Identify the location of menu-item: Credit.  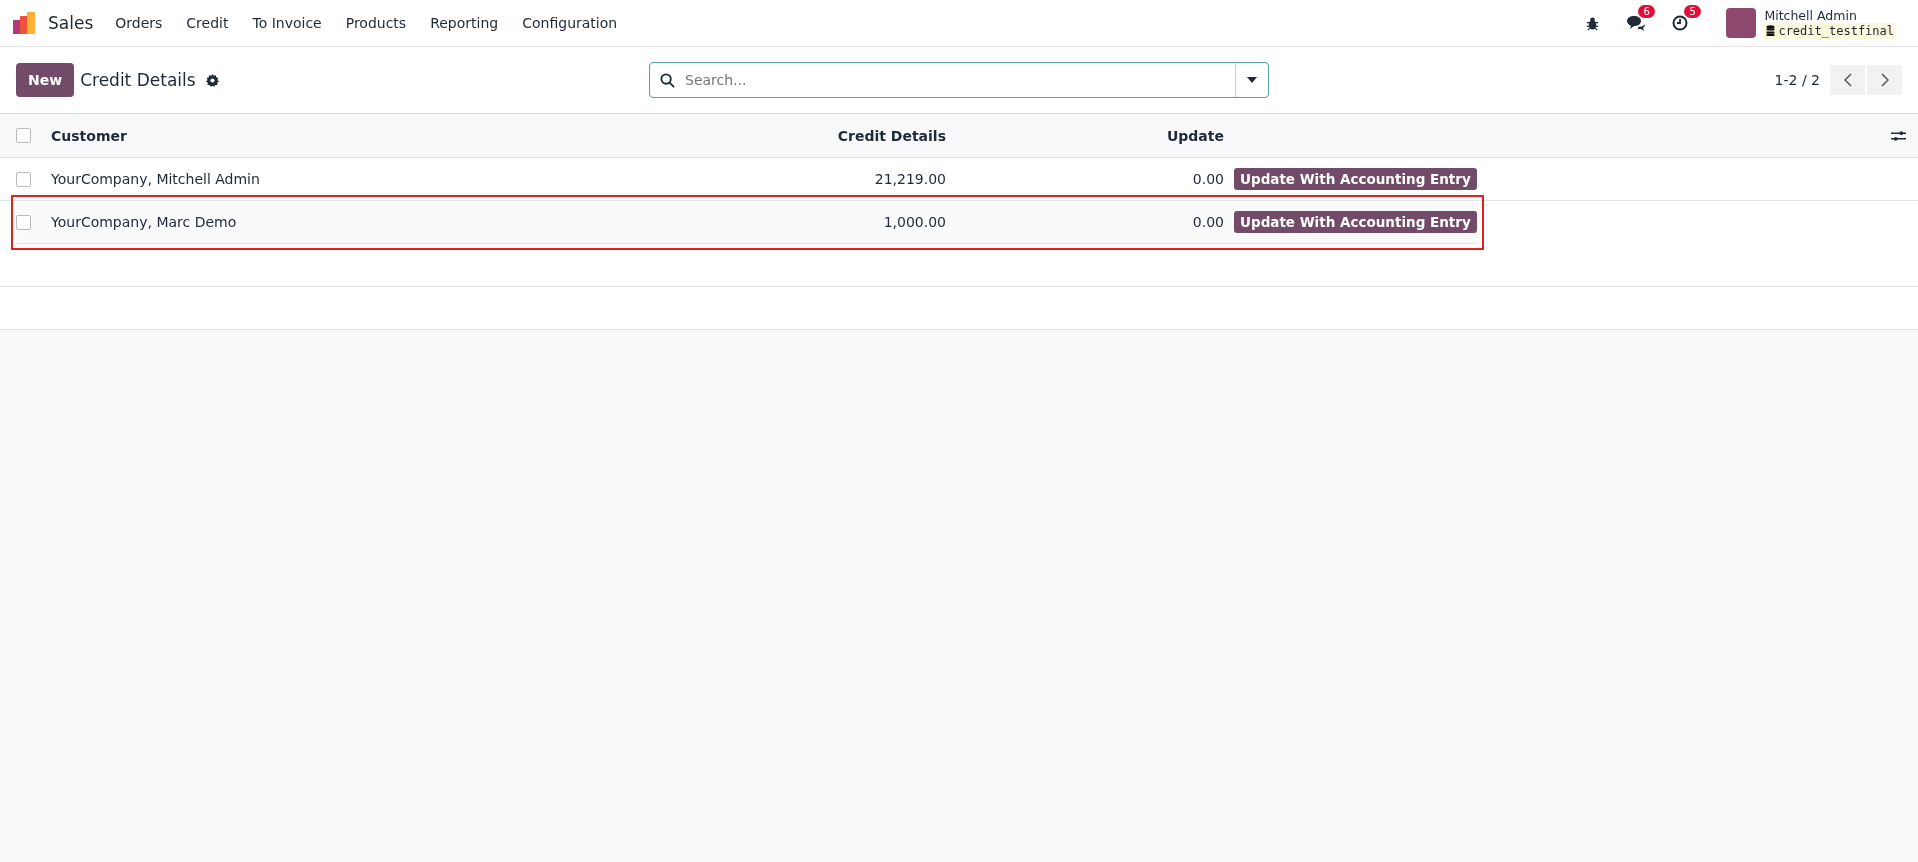
(207, 23).